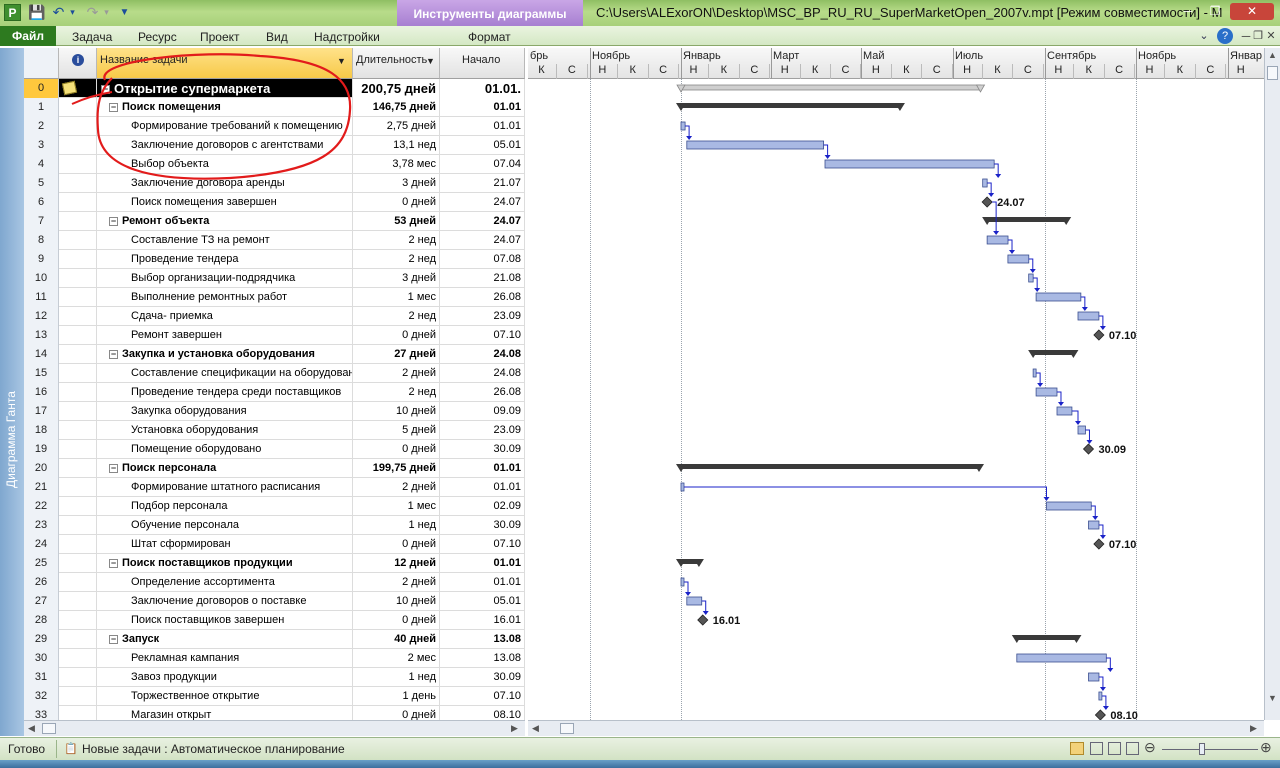  What do you see at coordinates (830, 87) in the screenshot?
I see `project-summary-bar` at bounding box center [830, 87].